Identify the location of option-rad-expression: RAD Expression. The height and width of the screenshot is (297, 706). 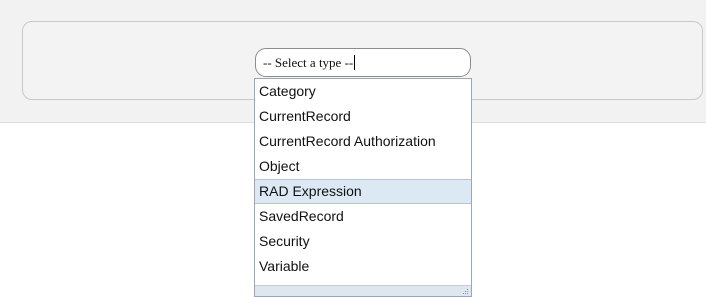
(363, 191).